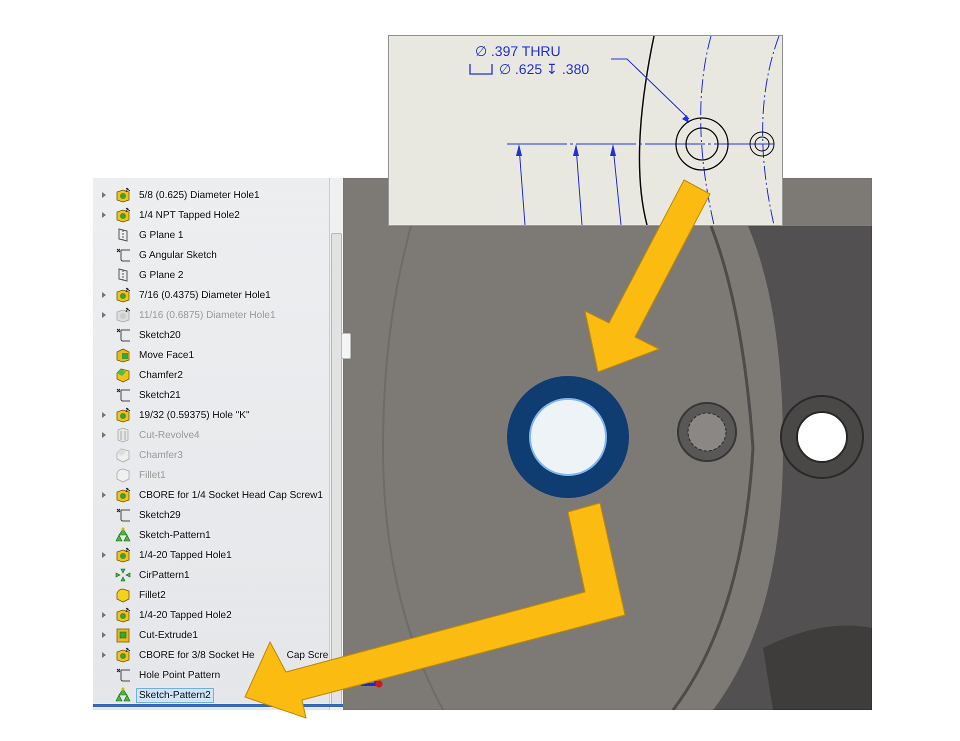 The width and height of the screenshot is (960, 741). I want to click on feature-tree-item: Sketch29, so click(160, 515).